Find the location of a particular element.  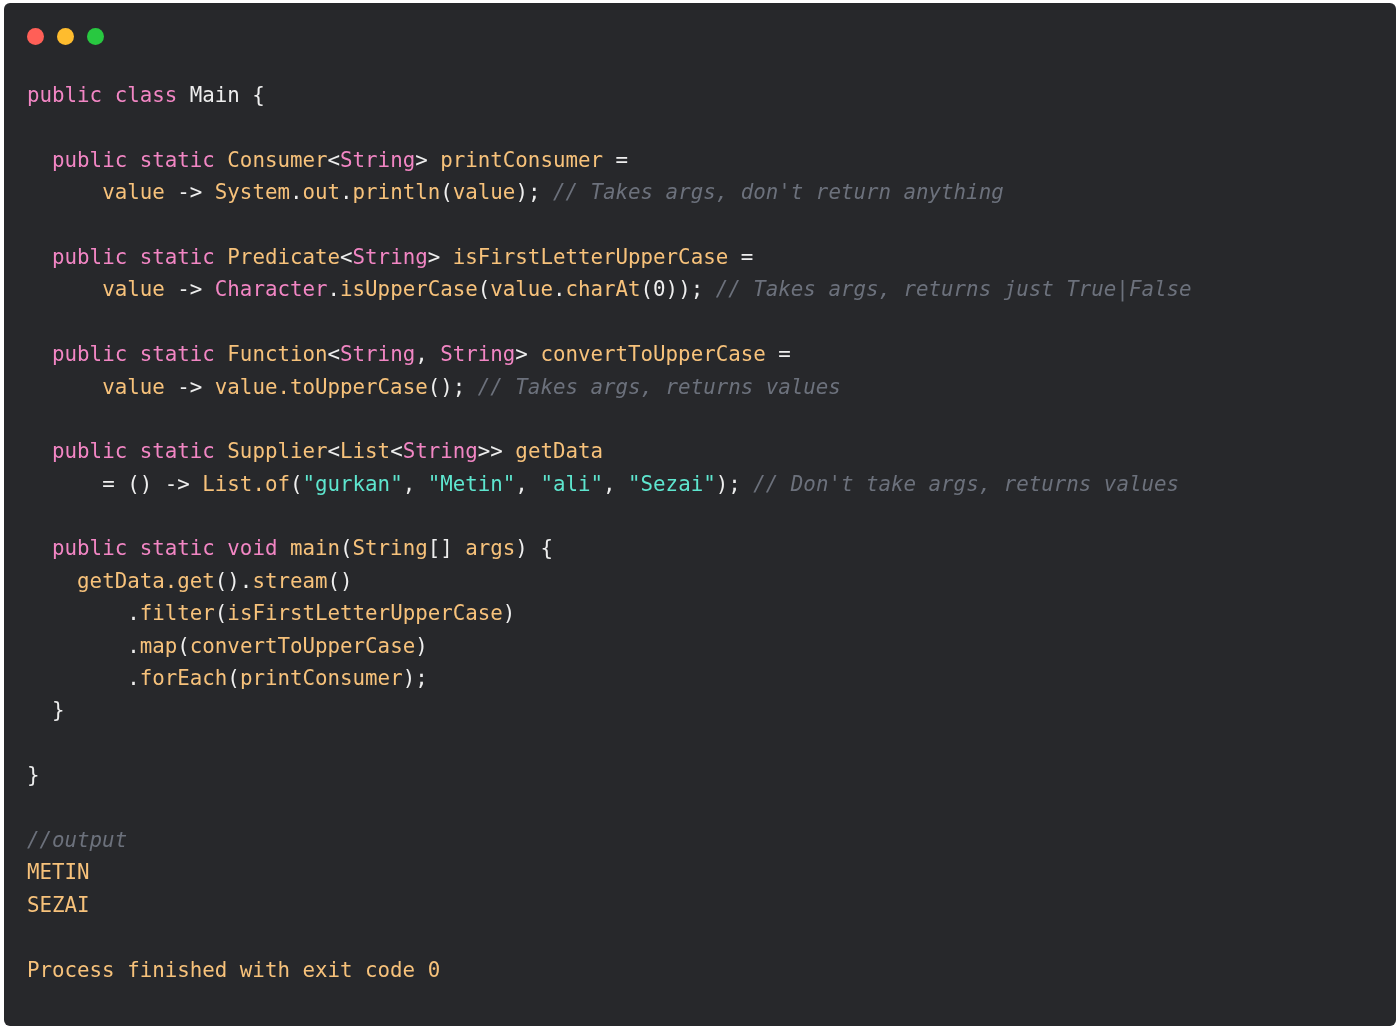

code-line: SEZAI is located at coordinates (58, 905).